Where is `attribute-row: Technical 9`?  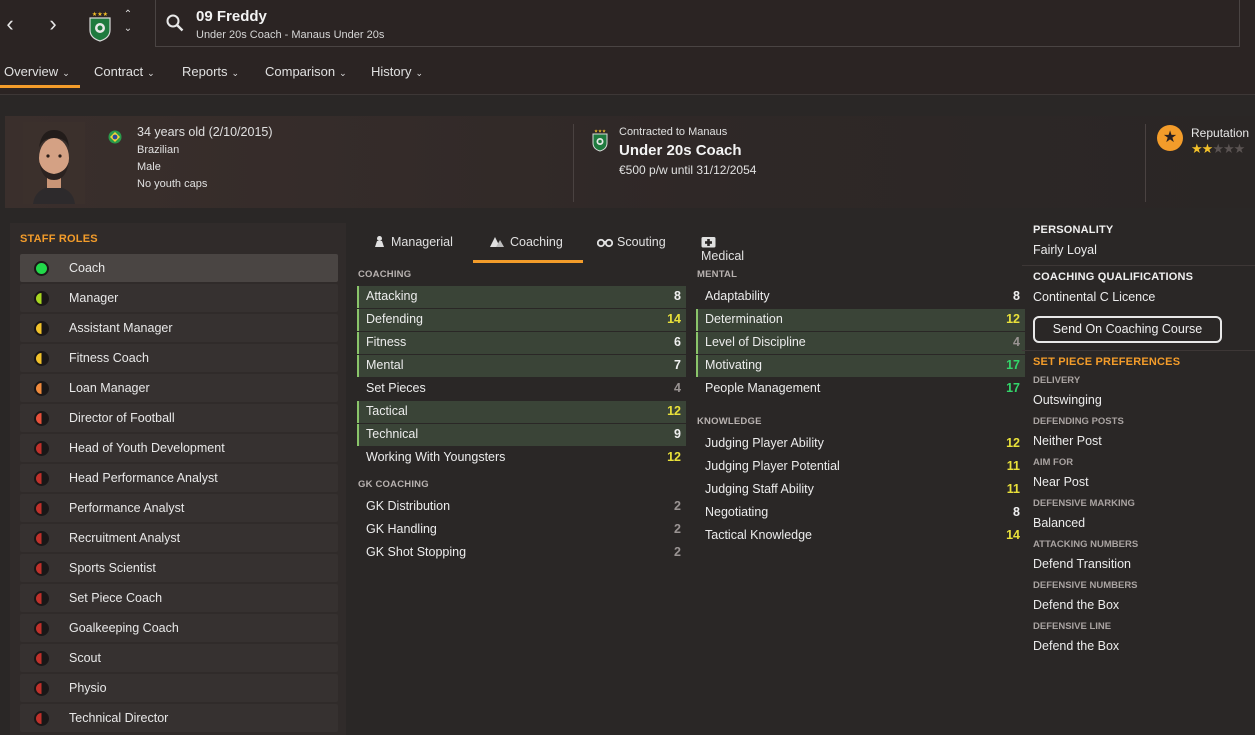 attribute-row: Technical 9 is located at coordinates (521, 435).